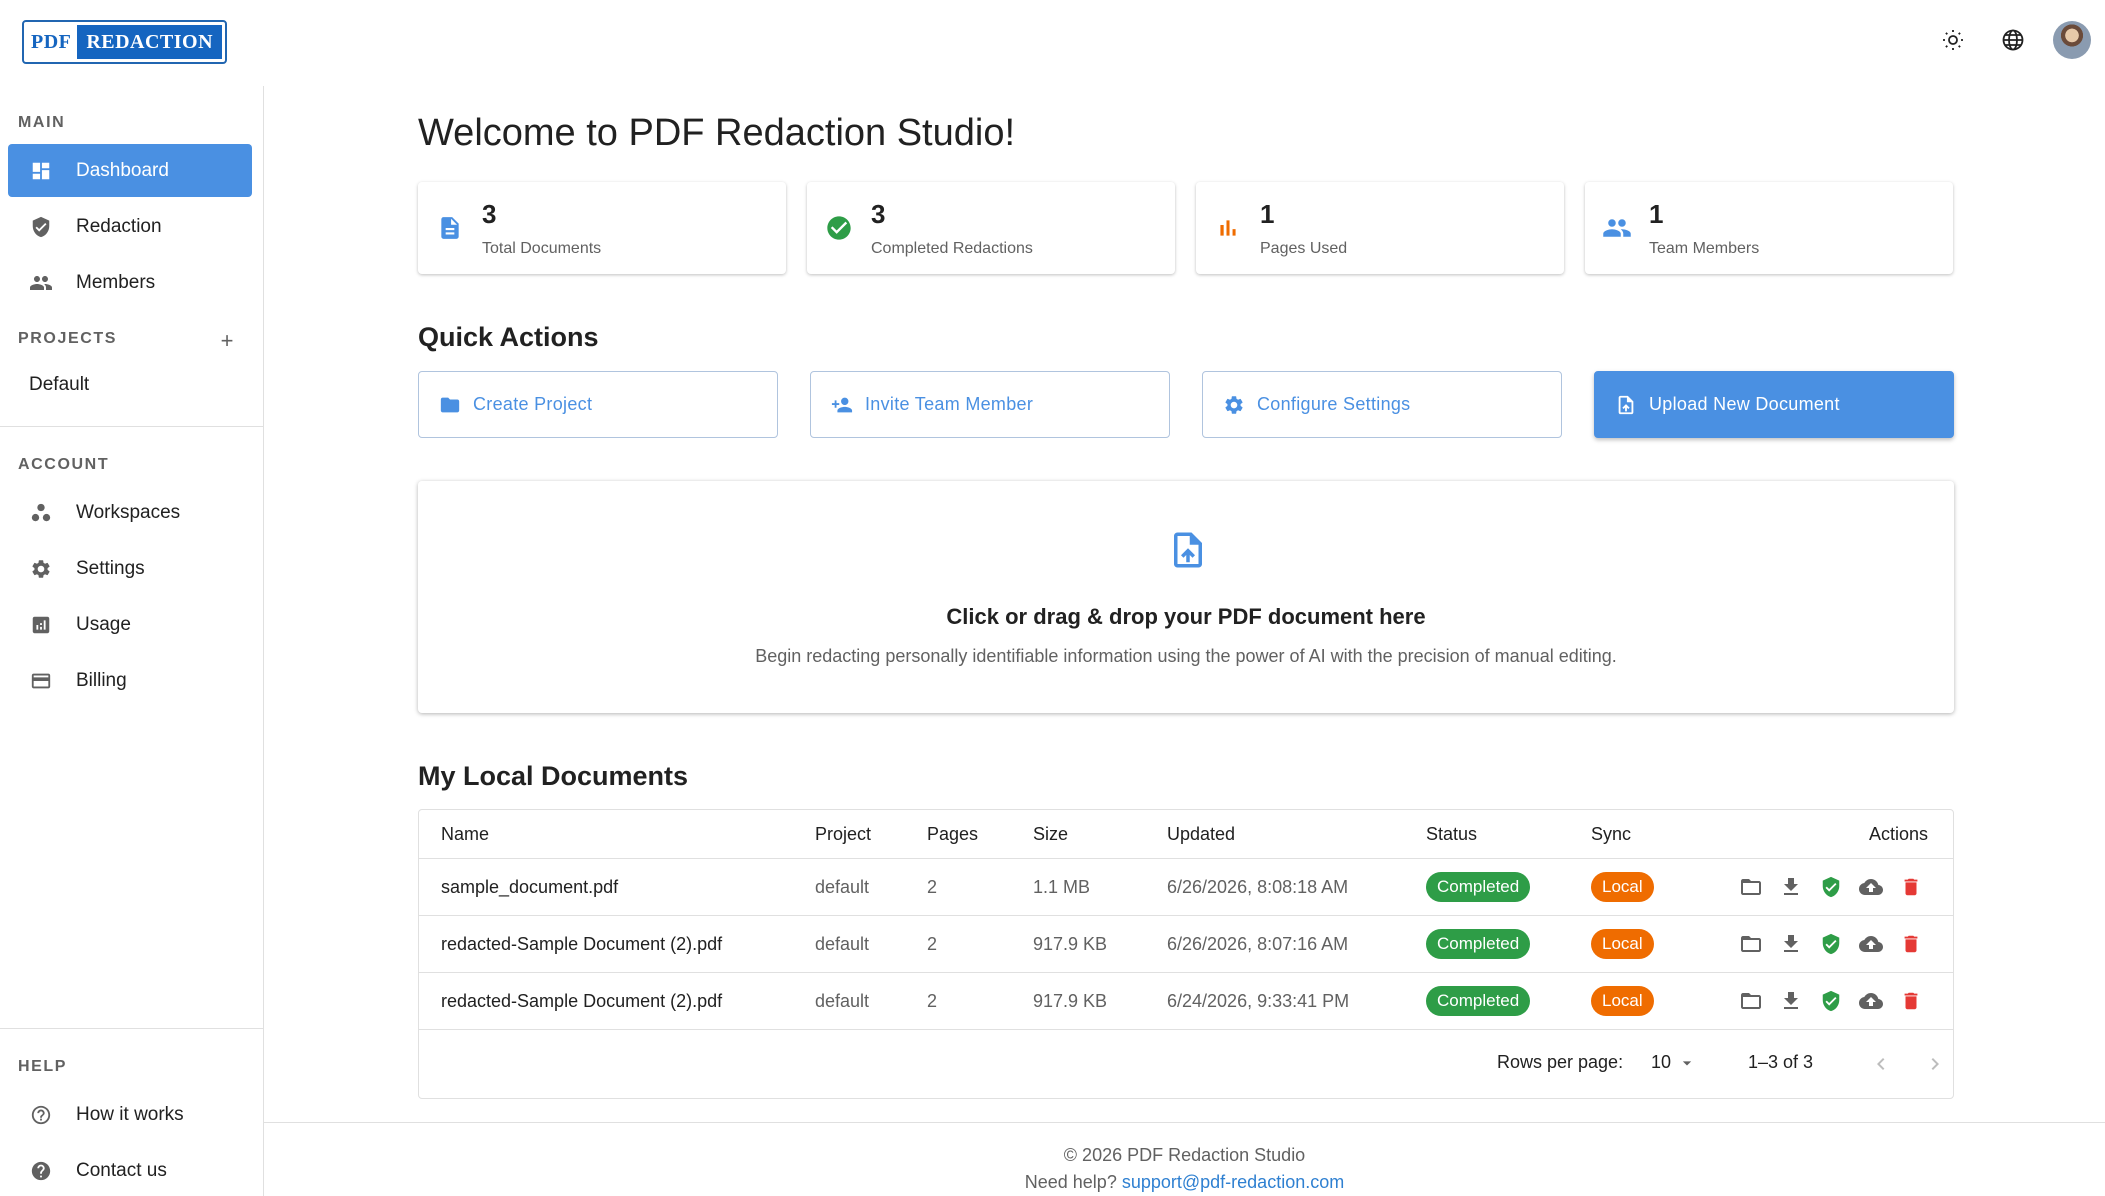 The image size is (2105, 1196). What do you see at coordinates (598, 404) in the screenshot?
I see `create-project-button: Create Project` at bounding box center [598, 404].